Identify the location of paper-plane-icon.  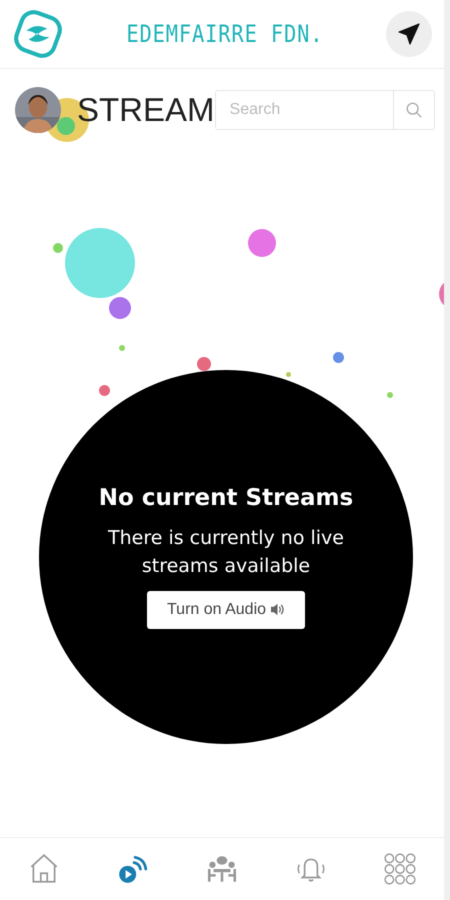
(409, 34).